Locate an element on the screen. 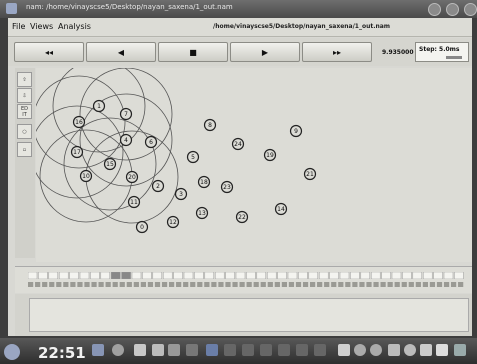 This screenshot has height=364, width=477. node-label: 3 is located at coordinates (181, 194).